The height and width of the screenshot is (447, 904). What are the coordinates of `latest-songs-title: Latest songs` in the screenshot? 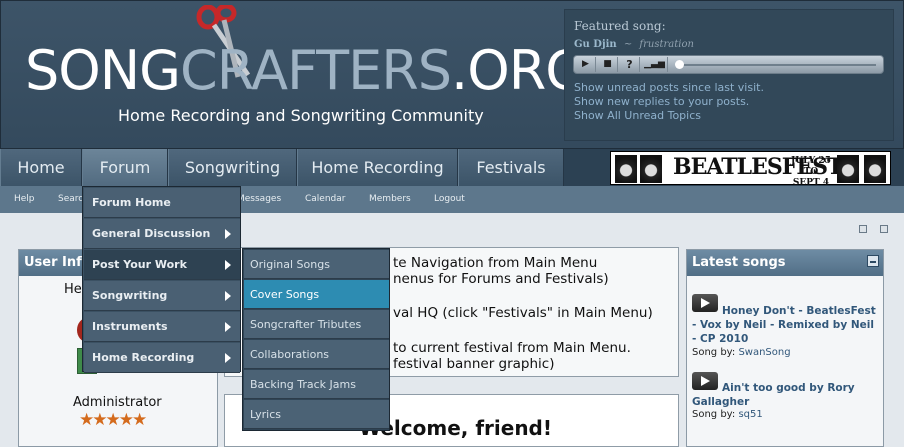 It's located at (785, 263).